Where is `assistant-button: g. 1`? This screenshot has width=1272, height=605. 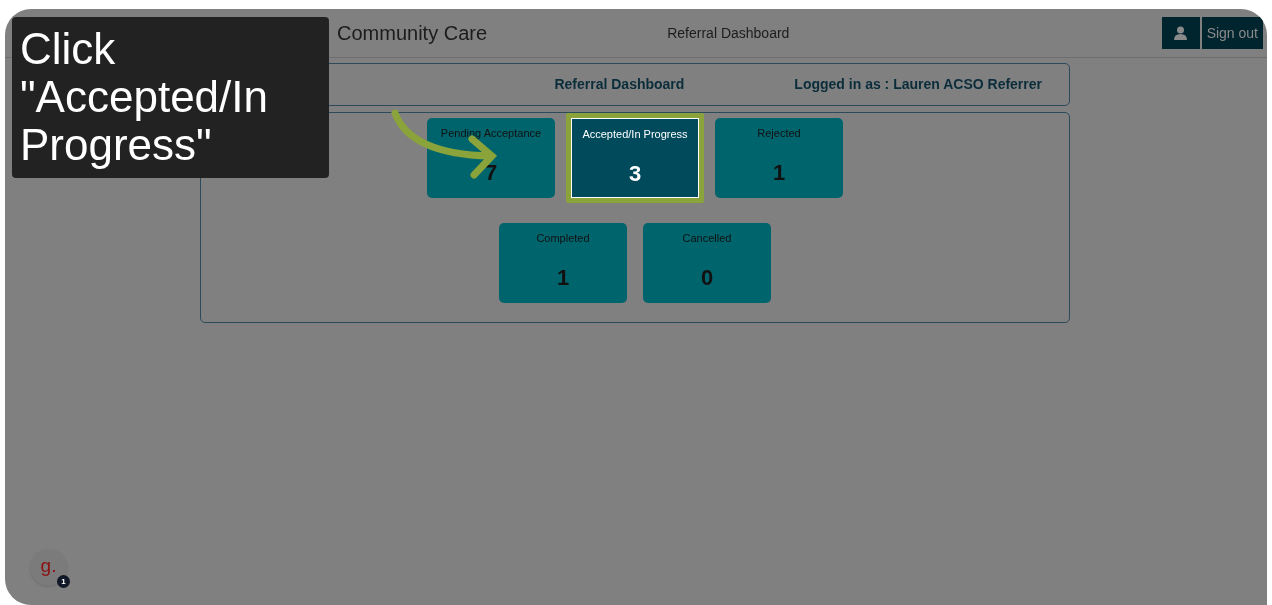
assistant-button: g. 1 is located at coordinates (48, 567).